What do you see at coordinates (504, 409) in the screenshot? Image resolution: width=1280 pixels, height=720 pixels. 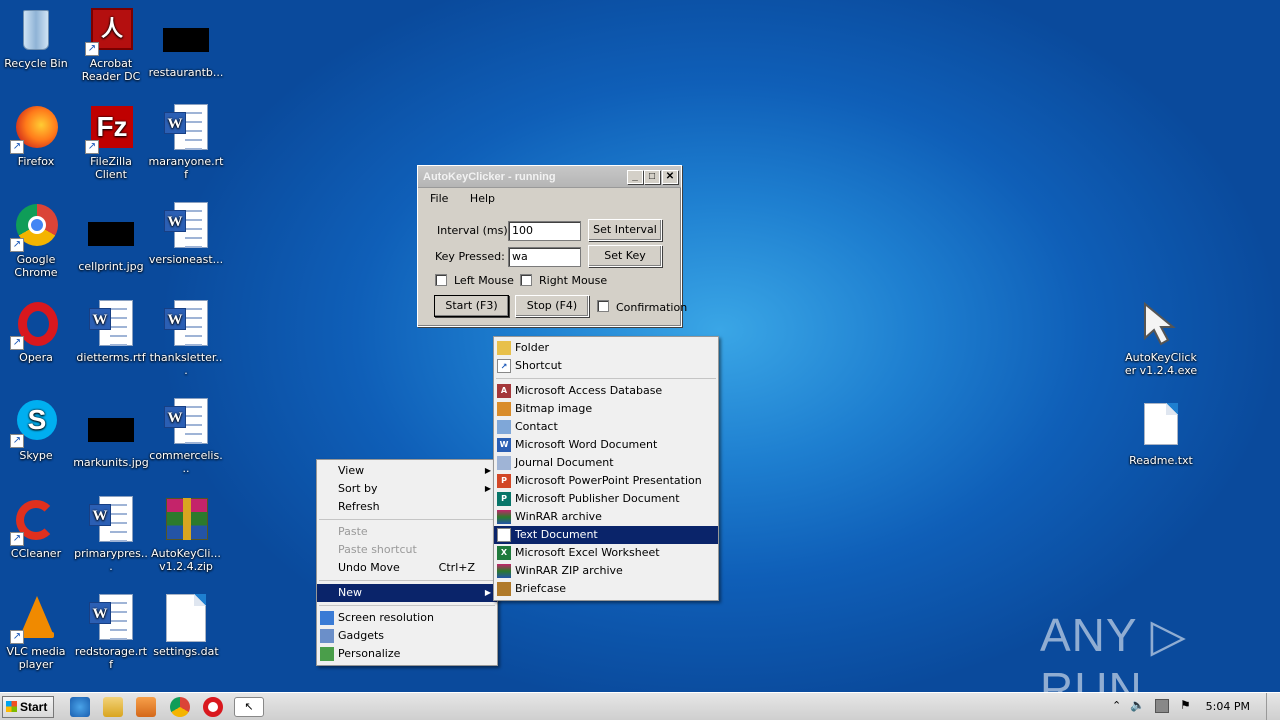 I see `bitmap-icon` at bounding box center [504, 409].